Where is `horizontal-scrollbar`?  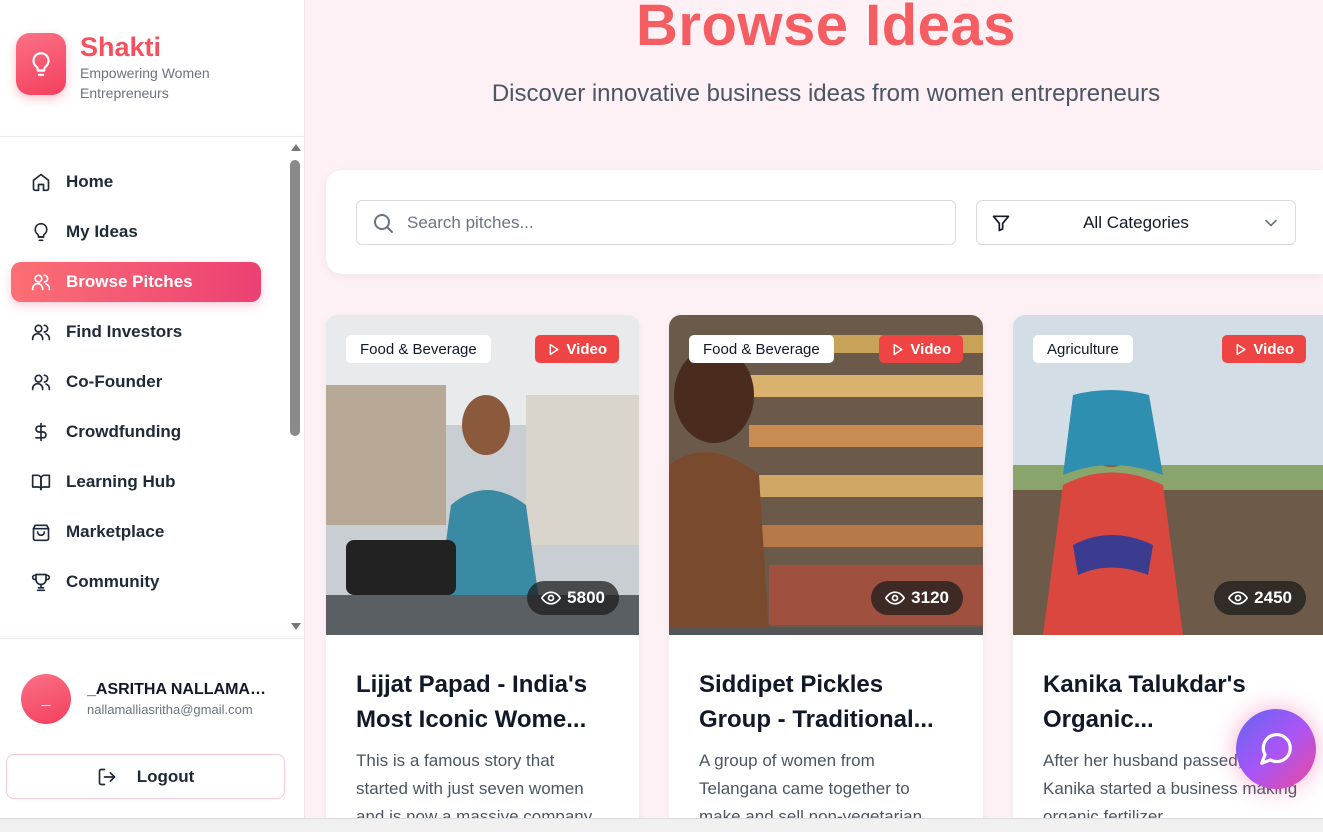
horizontal-scrollbar is located at coordinates (661, 825).